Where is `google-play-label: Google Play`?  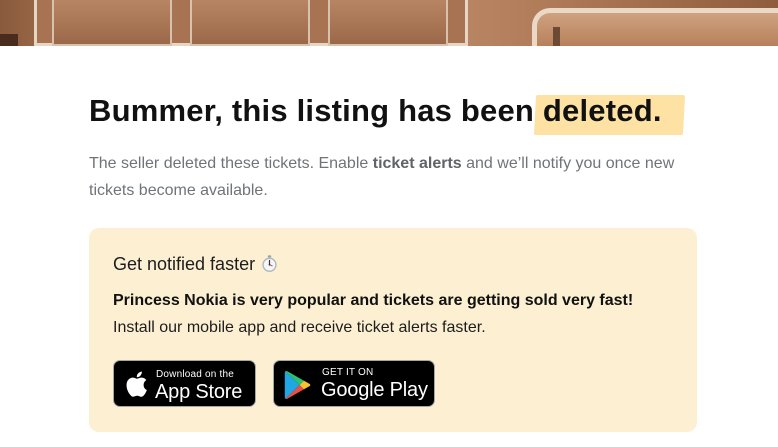 google-play-label: Google Play is located at coordinates (374, 390).